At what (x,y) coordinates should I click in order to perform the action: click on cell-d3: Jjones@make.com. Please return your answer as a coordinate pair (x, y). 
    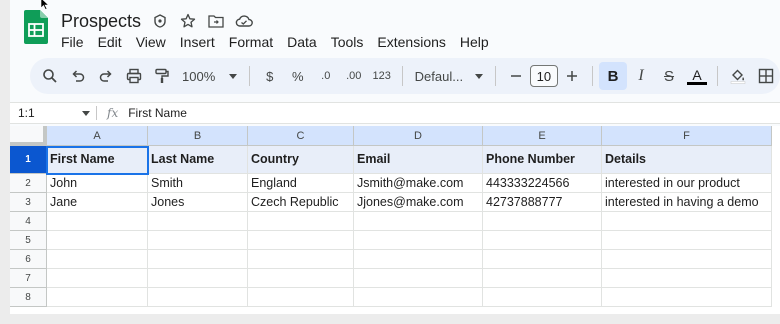
    Looking at the image, I should click on (418, 202).